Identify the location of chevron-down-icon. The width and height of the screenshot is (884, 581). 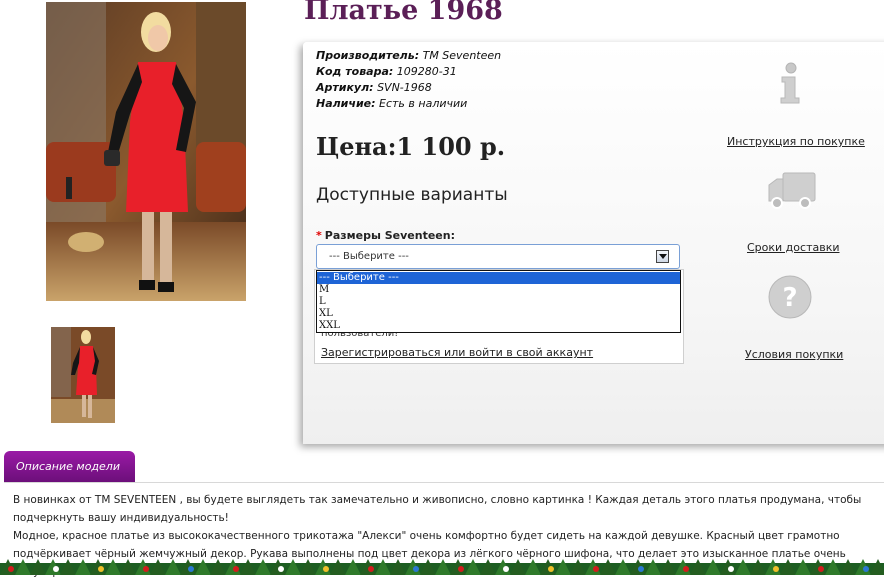
(662, 256).